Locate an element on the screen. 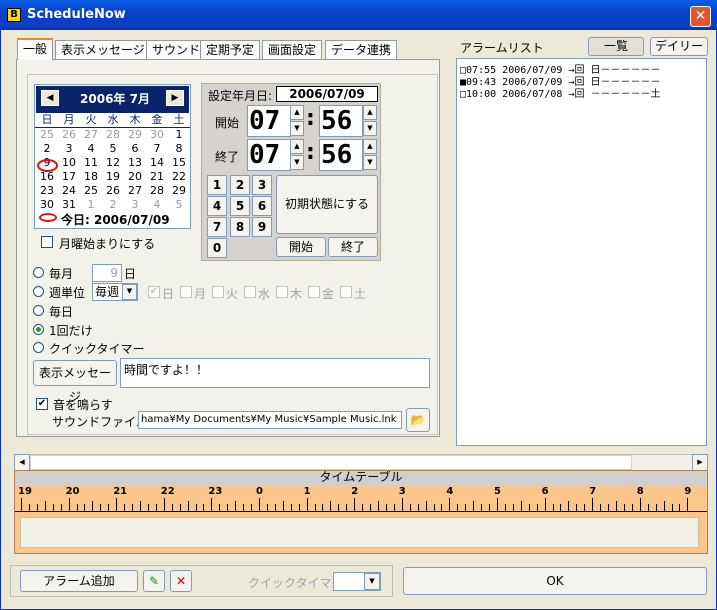 This screenshot has width=717, height=610. calendar-day: 12 is located at coordinates (113, 163).